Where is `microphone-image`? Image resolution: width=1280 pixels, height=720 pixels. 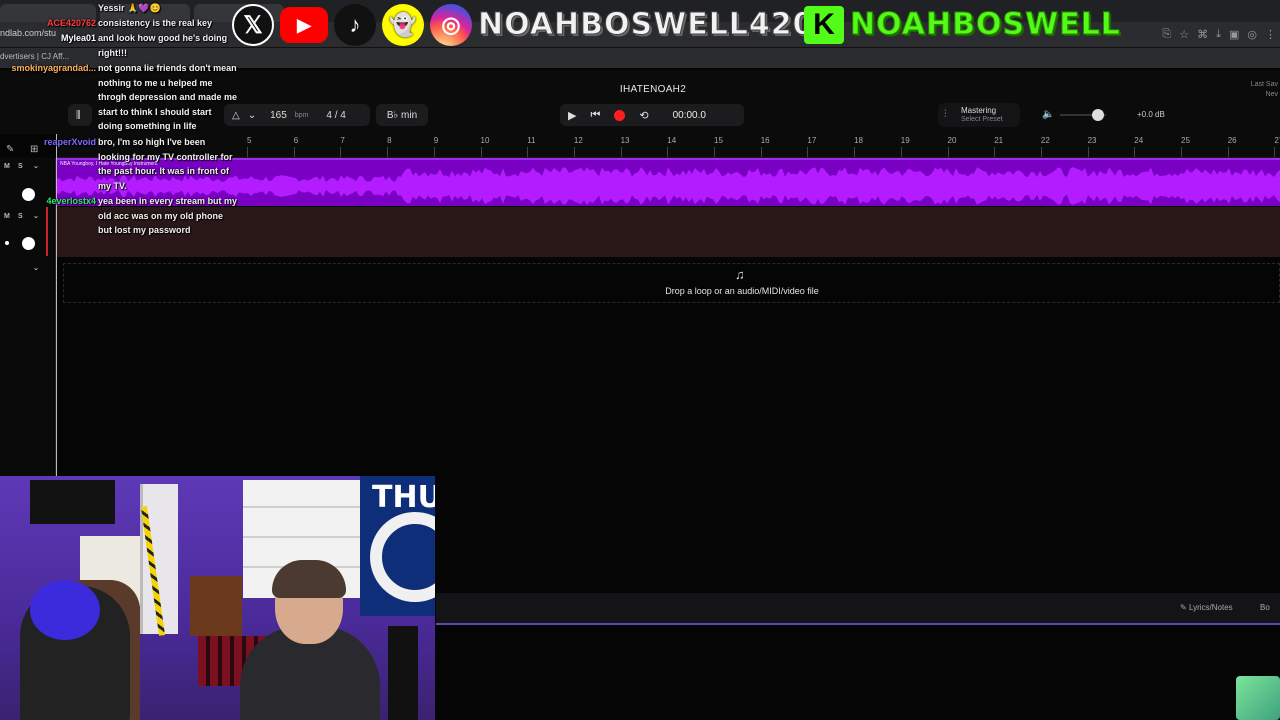
microphone-image is located at coordinates (403, 673).